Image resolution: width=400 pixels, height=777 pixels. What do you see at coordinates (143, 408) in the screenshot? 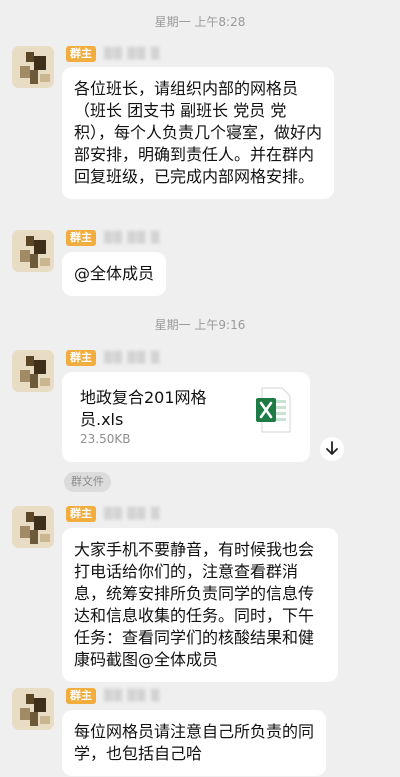
I see `file-name: 地政复合201网格员.xls` at bounding box center [143, 408].